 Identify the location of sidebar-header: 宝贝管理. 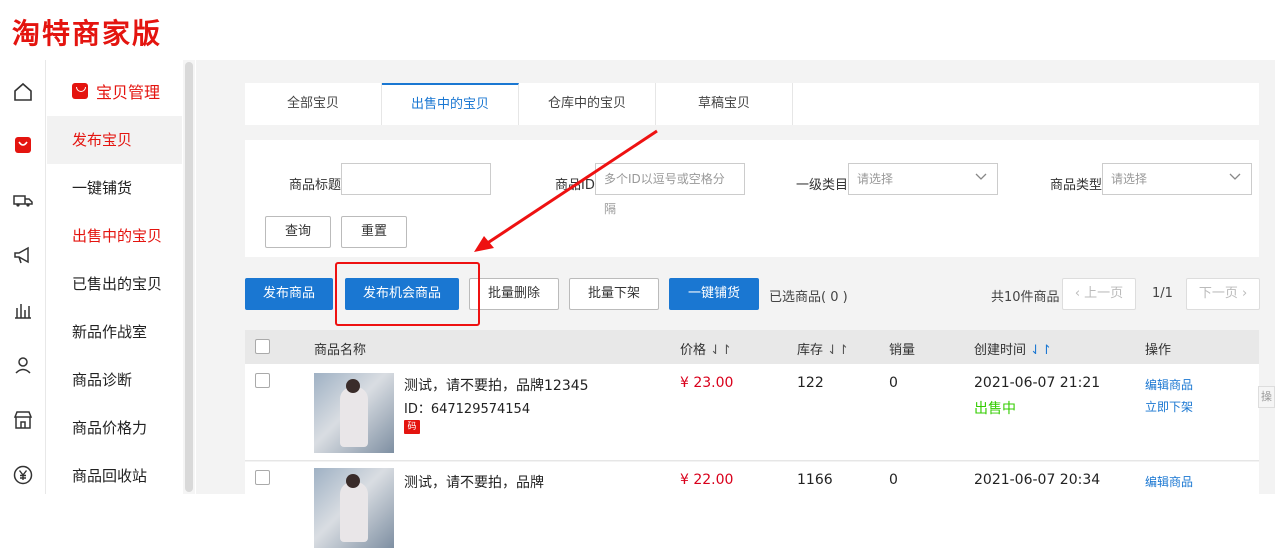
(116, 91).